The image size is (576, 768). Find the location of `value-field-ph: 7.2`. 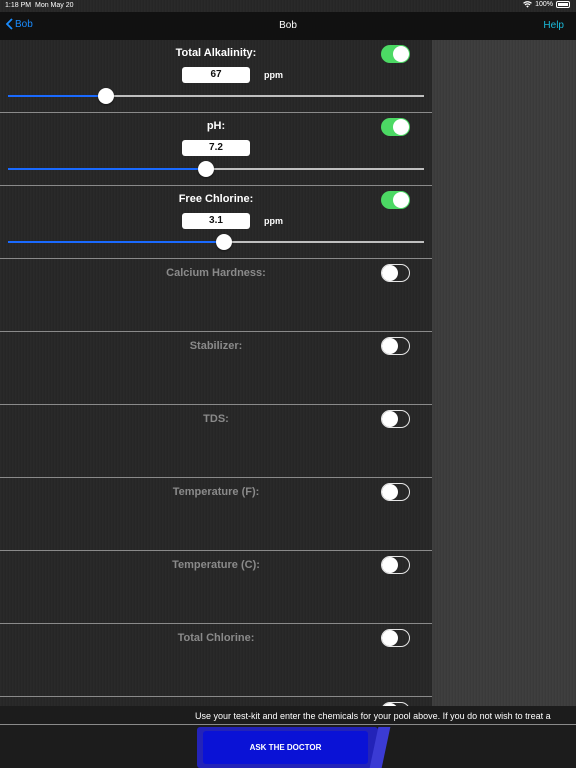

value-field-ph: 7.2 is located at coordinates (216, 148).